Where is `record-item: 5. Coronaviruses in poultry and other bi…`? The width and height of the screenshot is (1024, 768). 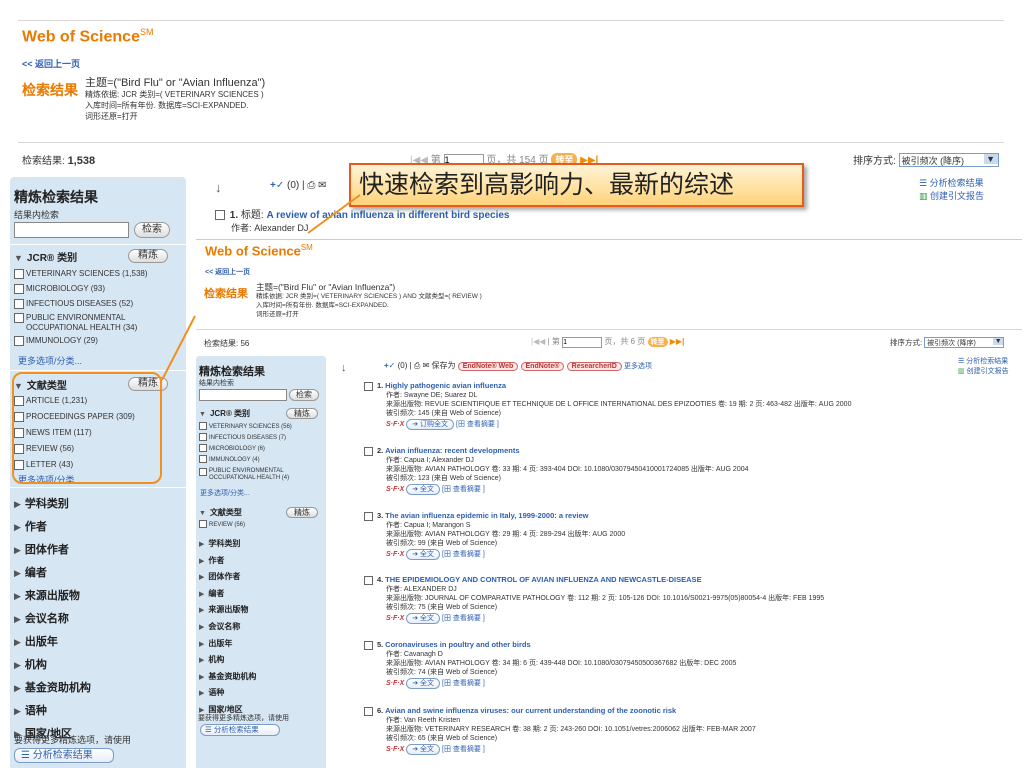
record-item: 5. Coronaviruses in poultry and other bi… is located at coordinates (689, 664).